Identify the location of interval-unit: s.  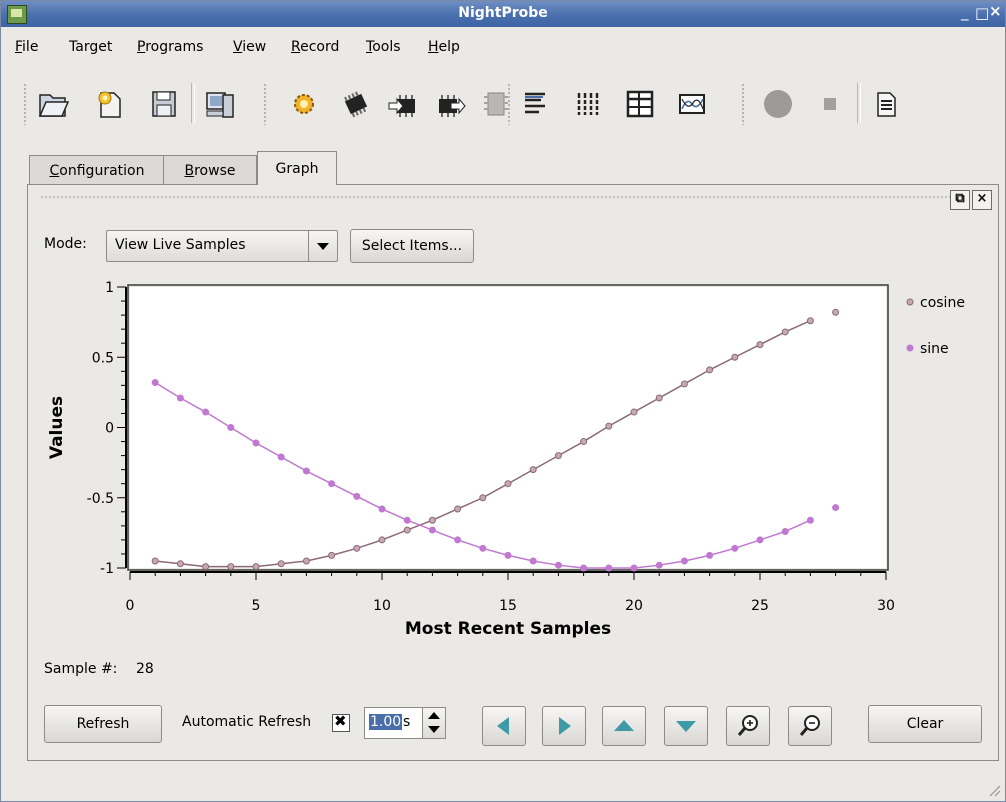
(407, 722).